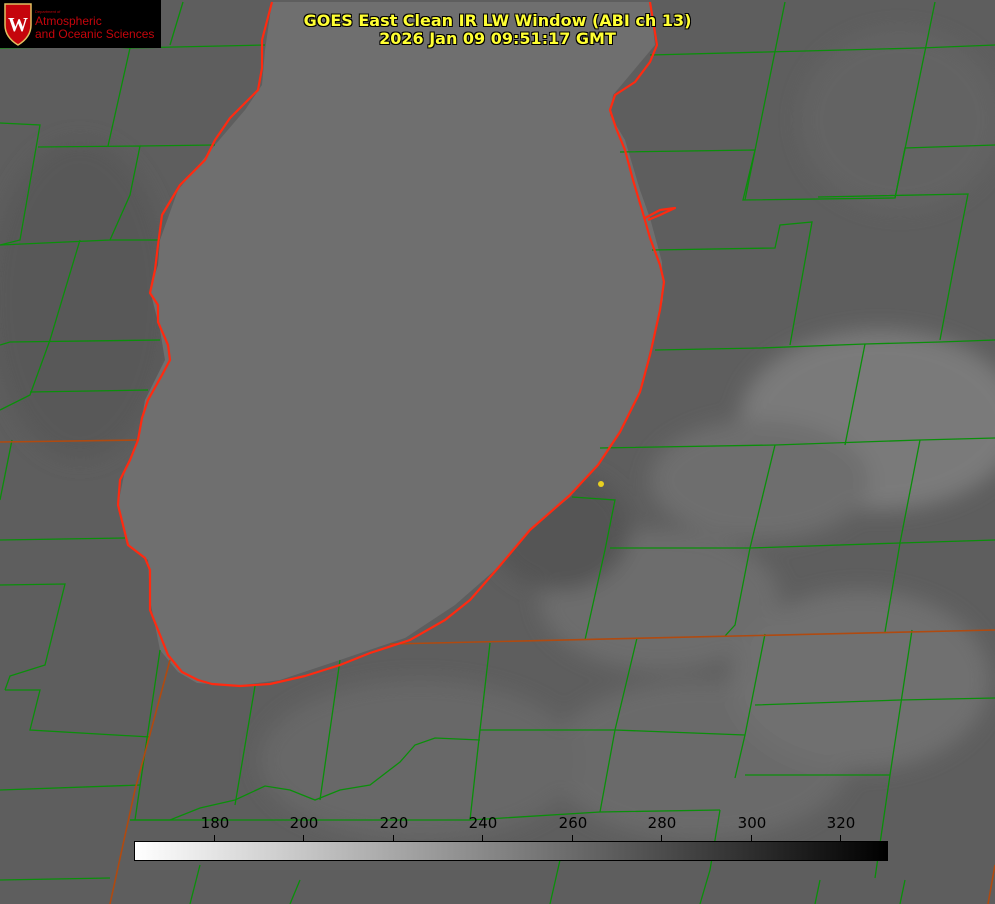  What do you see at coordinates (573, 827) in the screenshot?
I see `colorbar-tick: 260` at bounding box center [573, 827].